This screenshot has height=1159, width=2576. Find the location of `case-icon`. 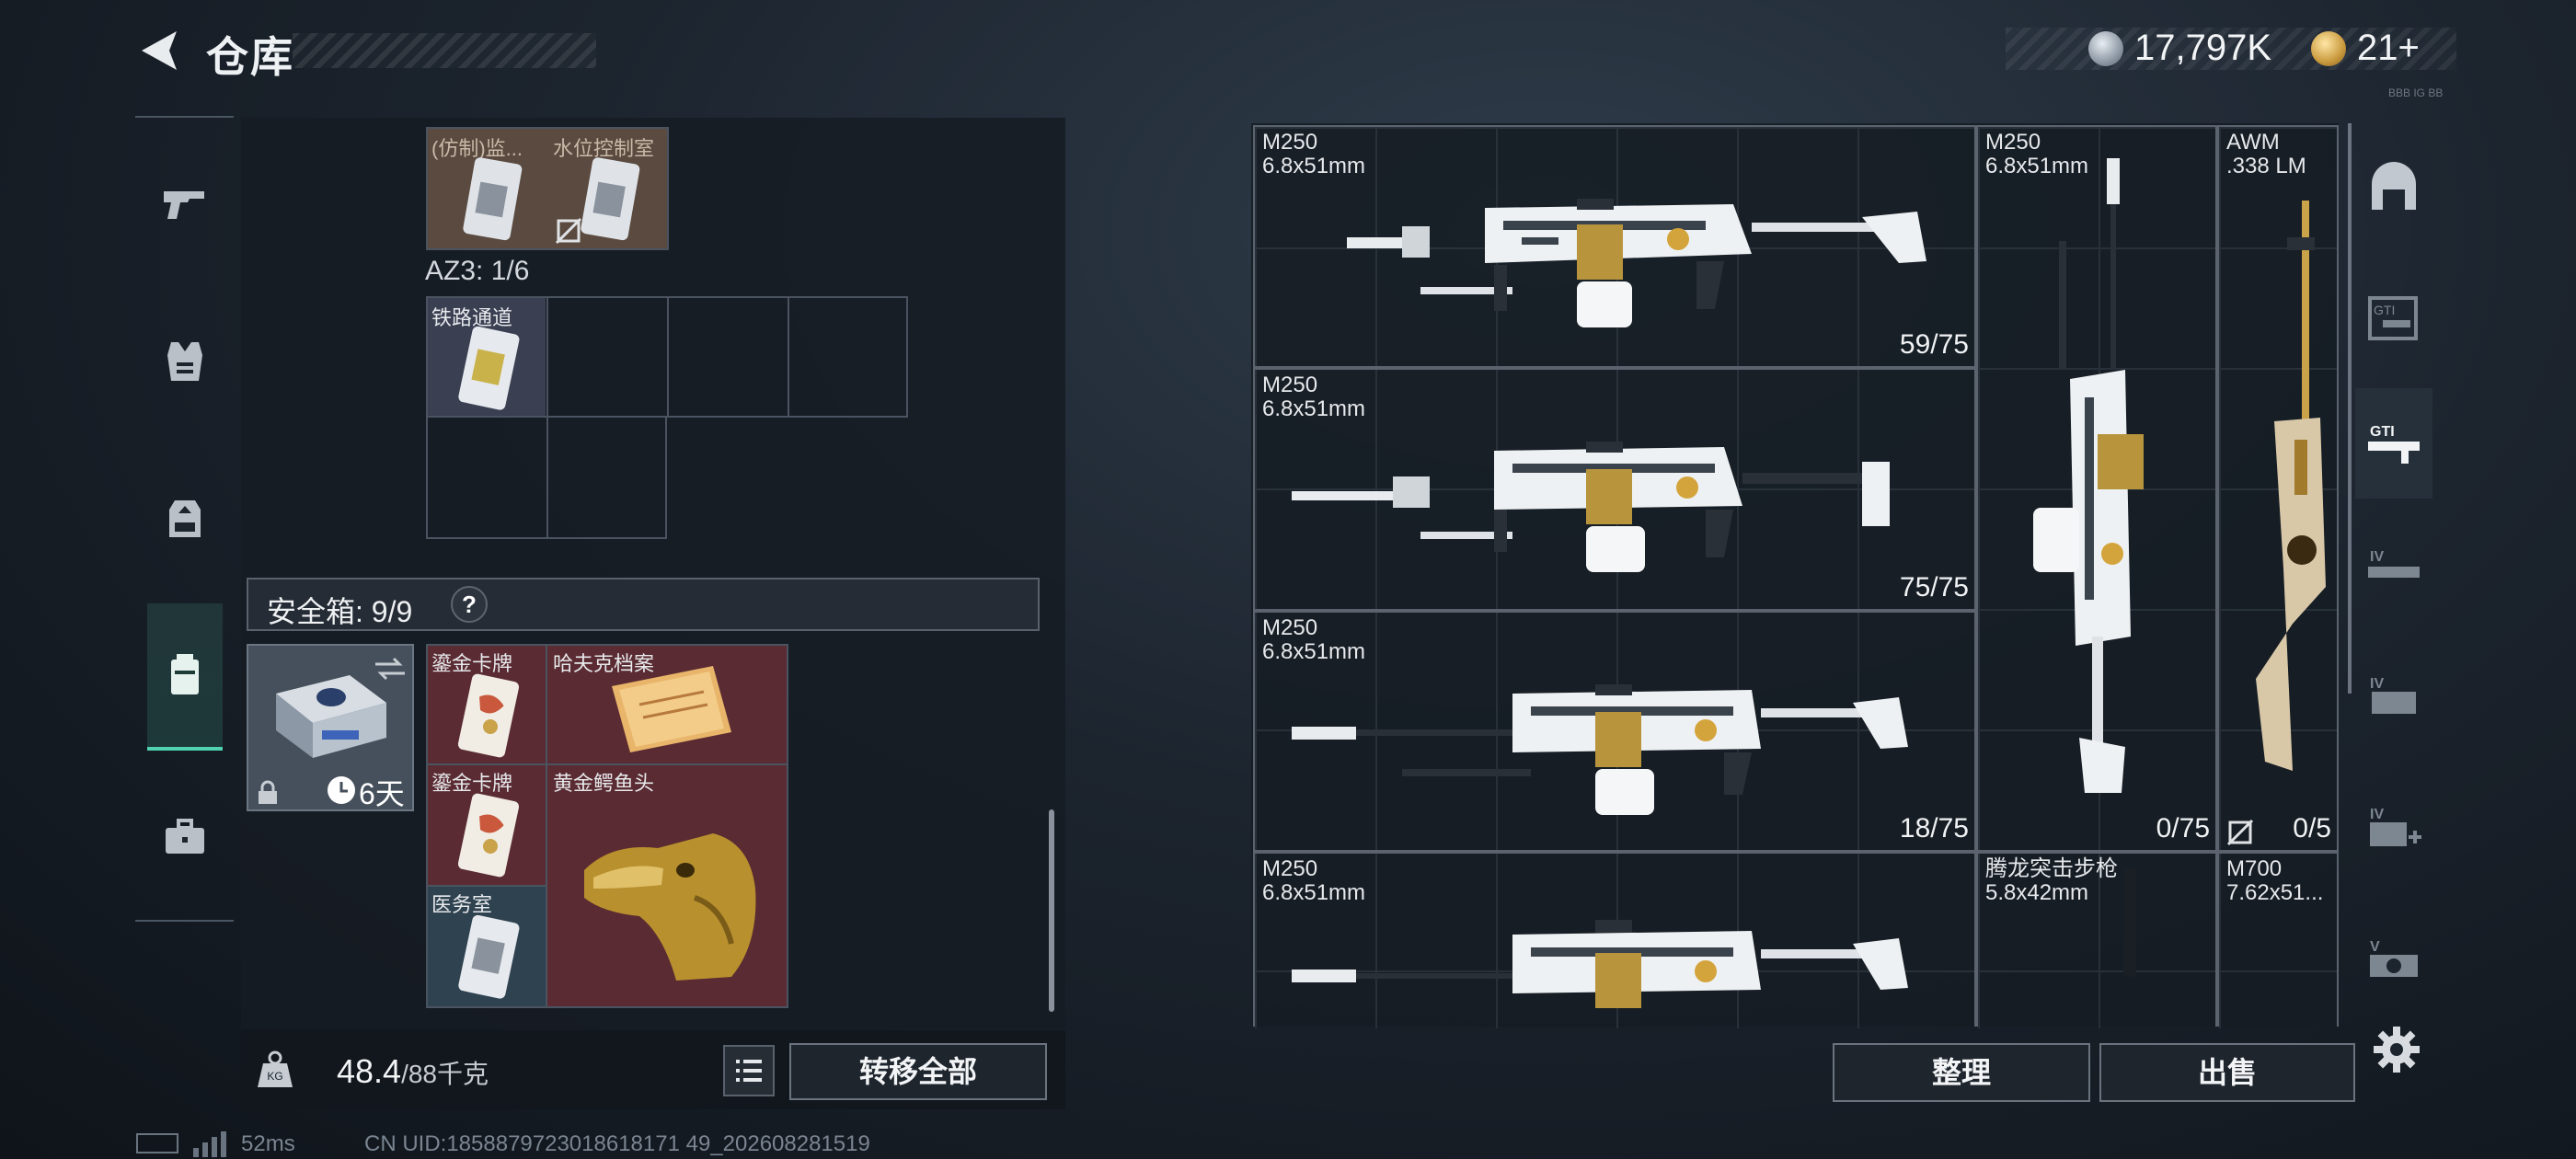

case-icon is located at coordinates (185, 674).